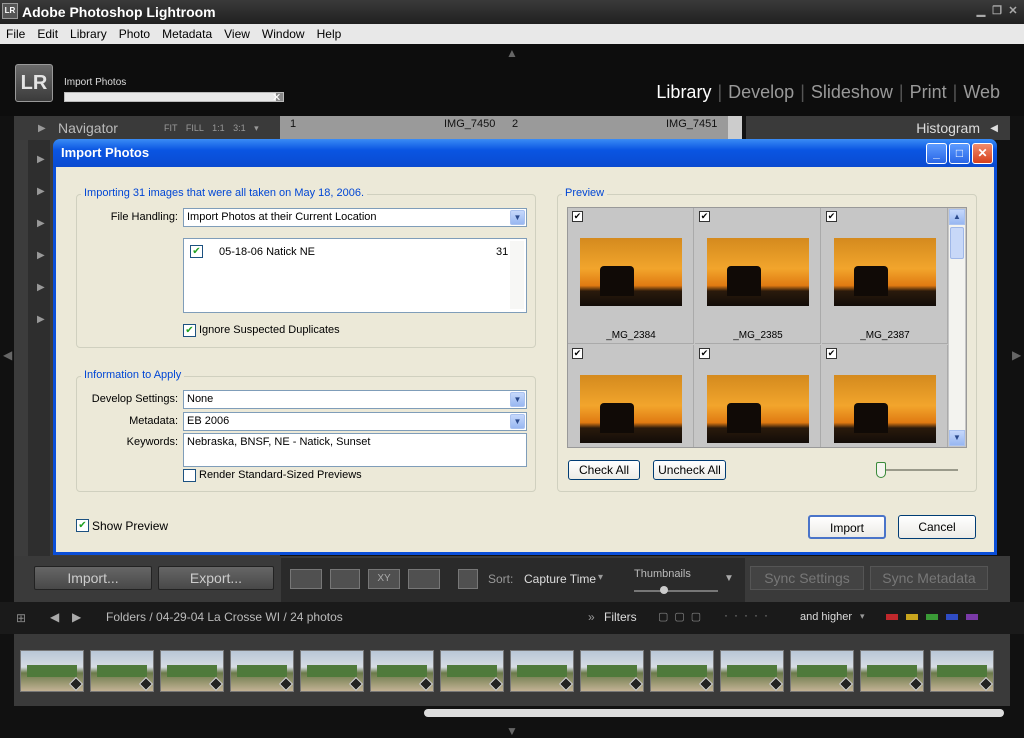 The image size is (1024, 738). Describe the element at coordinates (932, 617) in the screenshot. I see `color-label-green` at that location.